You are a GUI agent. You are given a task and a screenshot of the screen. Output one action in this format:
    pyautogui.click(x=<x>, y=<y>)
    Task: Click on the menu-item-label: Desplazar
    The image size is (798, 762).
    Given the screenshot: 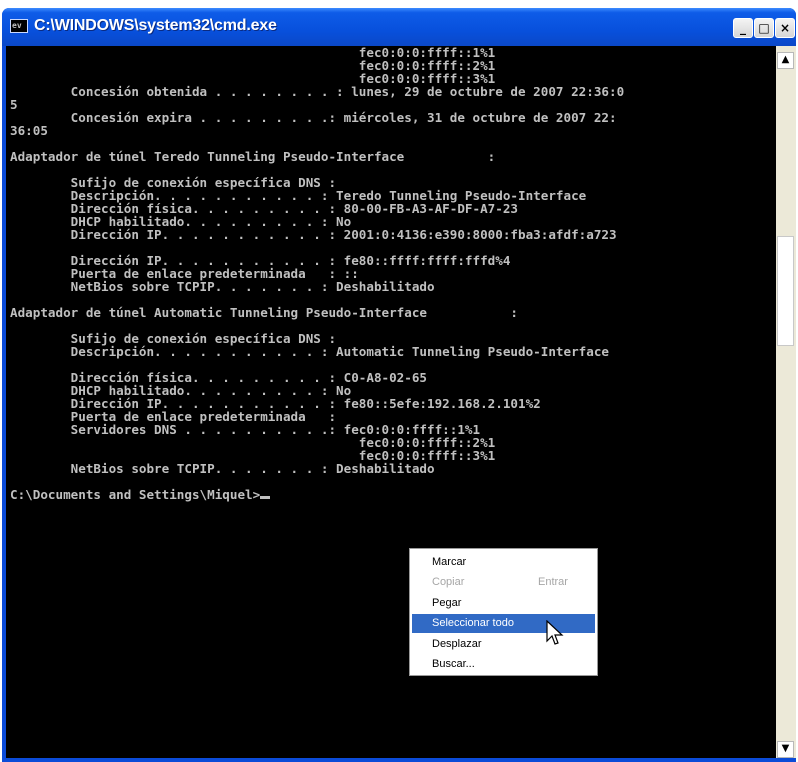 What is the action you would take?
    pyautogui.click(x=457, y=644)
    